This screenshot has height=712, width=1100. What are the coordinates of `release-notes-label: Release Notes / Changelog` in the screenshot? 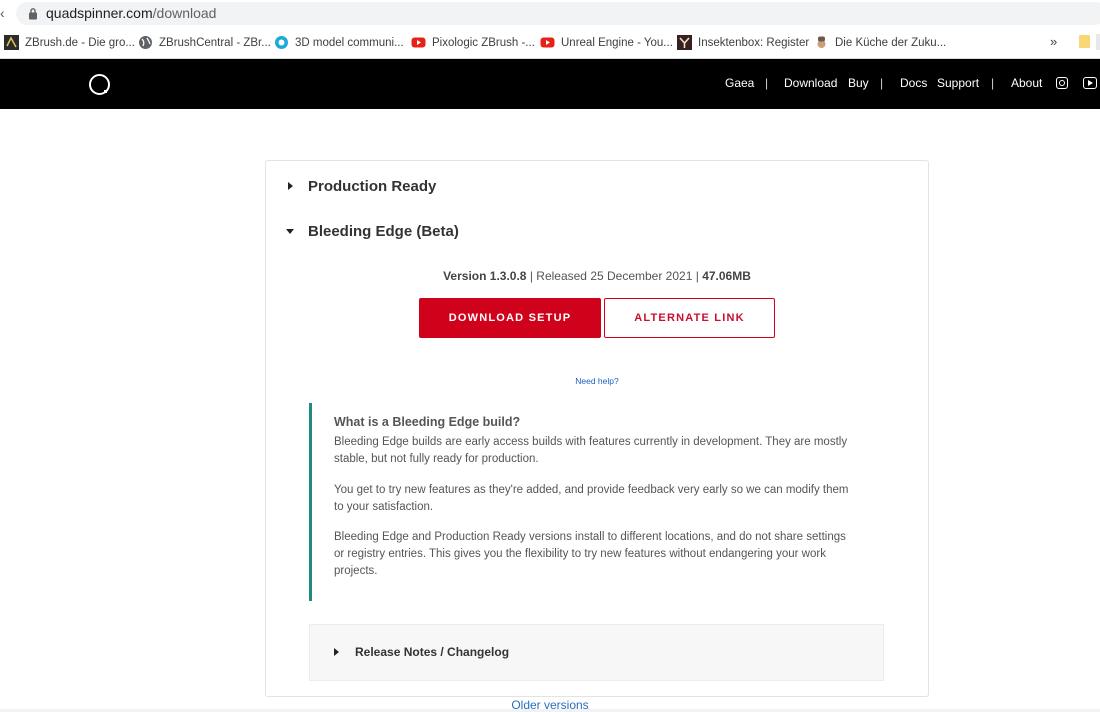 It's located at (432, 652).